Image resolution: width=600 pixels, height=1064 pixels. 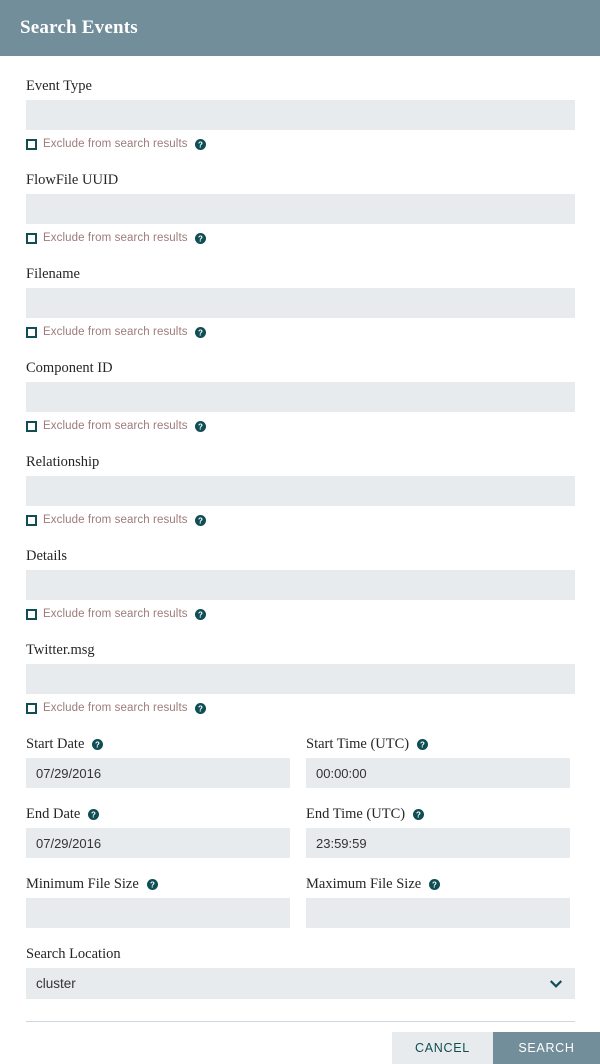 I want to click on date-row: Start Date?Start Time (UTC)?, so click(x=300, y=762).